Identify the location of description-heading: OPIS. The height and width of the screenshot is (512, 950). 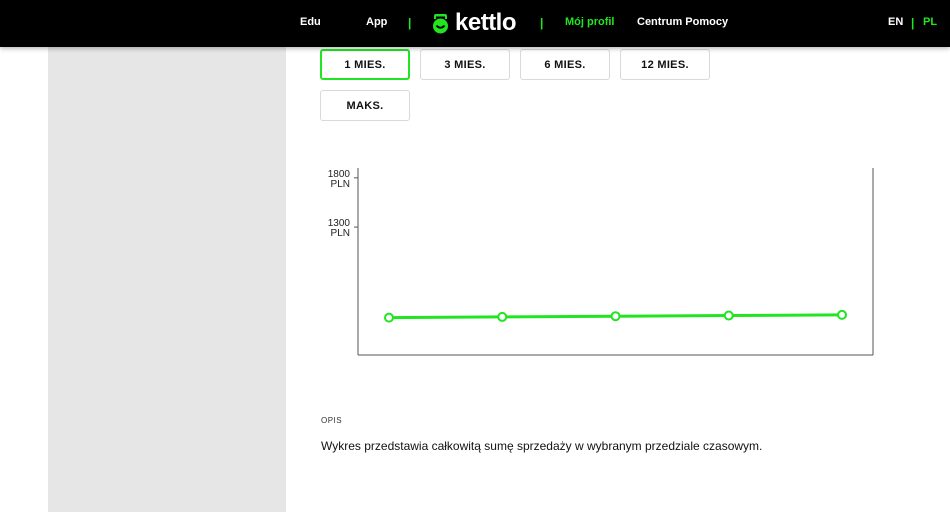
(332, 420).